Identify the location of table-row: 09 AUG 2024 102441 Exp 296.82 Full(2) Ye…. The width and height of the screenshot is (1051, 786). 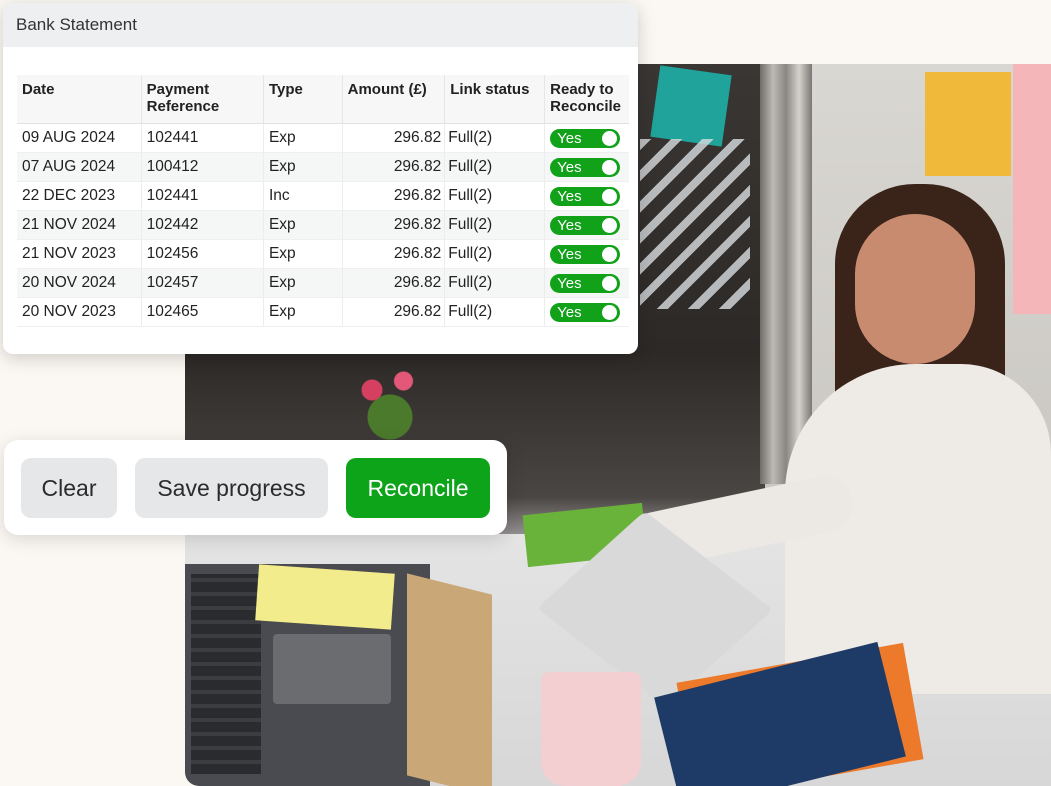
(323, 138).